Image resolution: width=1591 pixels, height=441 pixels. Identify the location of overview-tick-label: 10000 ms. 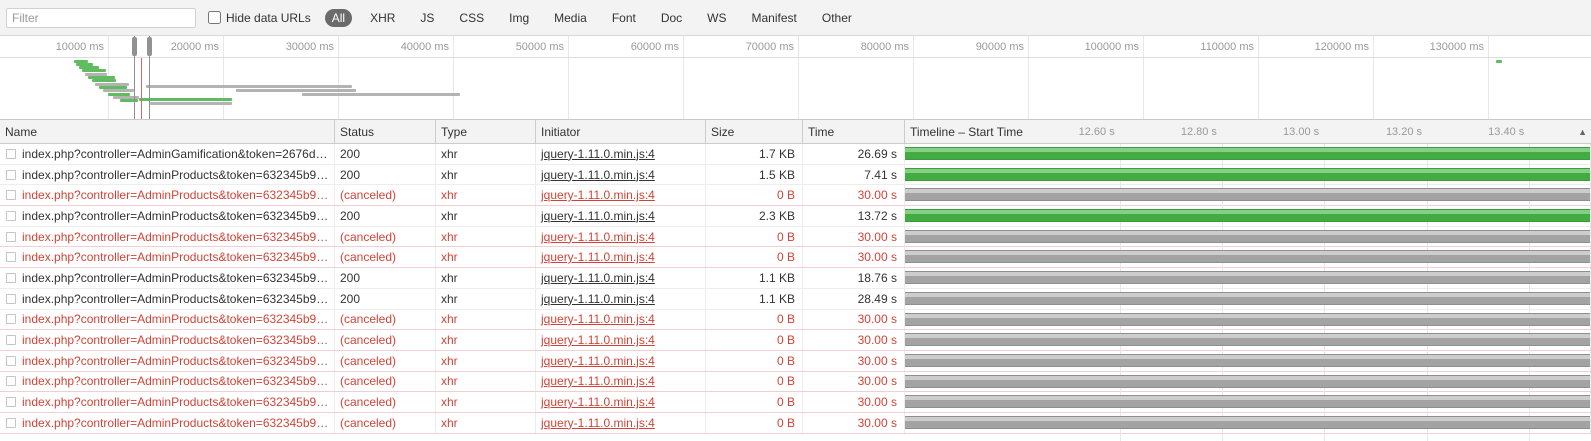
(79, 47).